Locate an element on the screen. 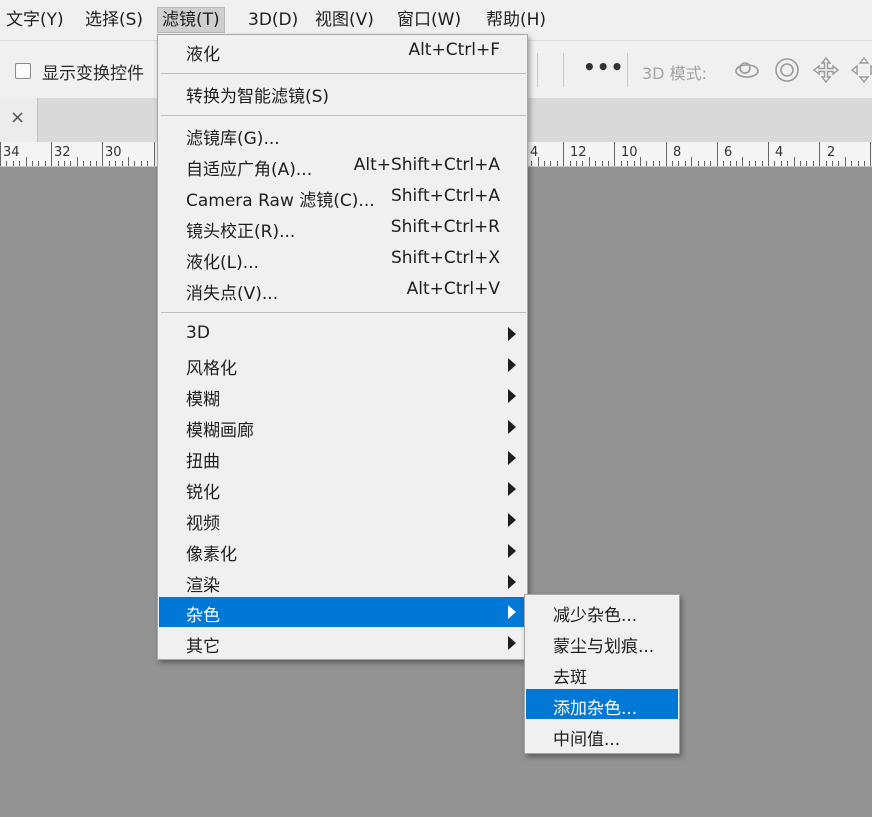 The height and width of the screenshot is (817, 872). menu-item-render: 渲染 is located at coordinates (342, 582).